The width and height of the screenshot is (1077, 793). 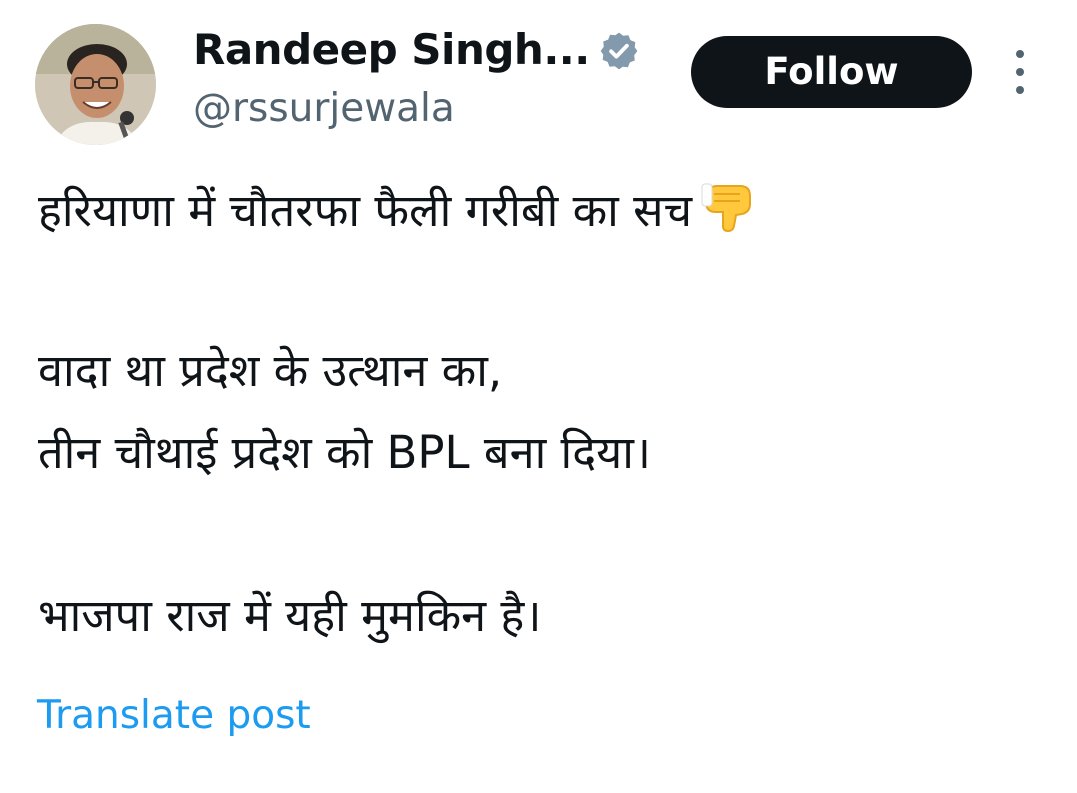 I want to click on more-options-button, so click(x=1020, y=72).